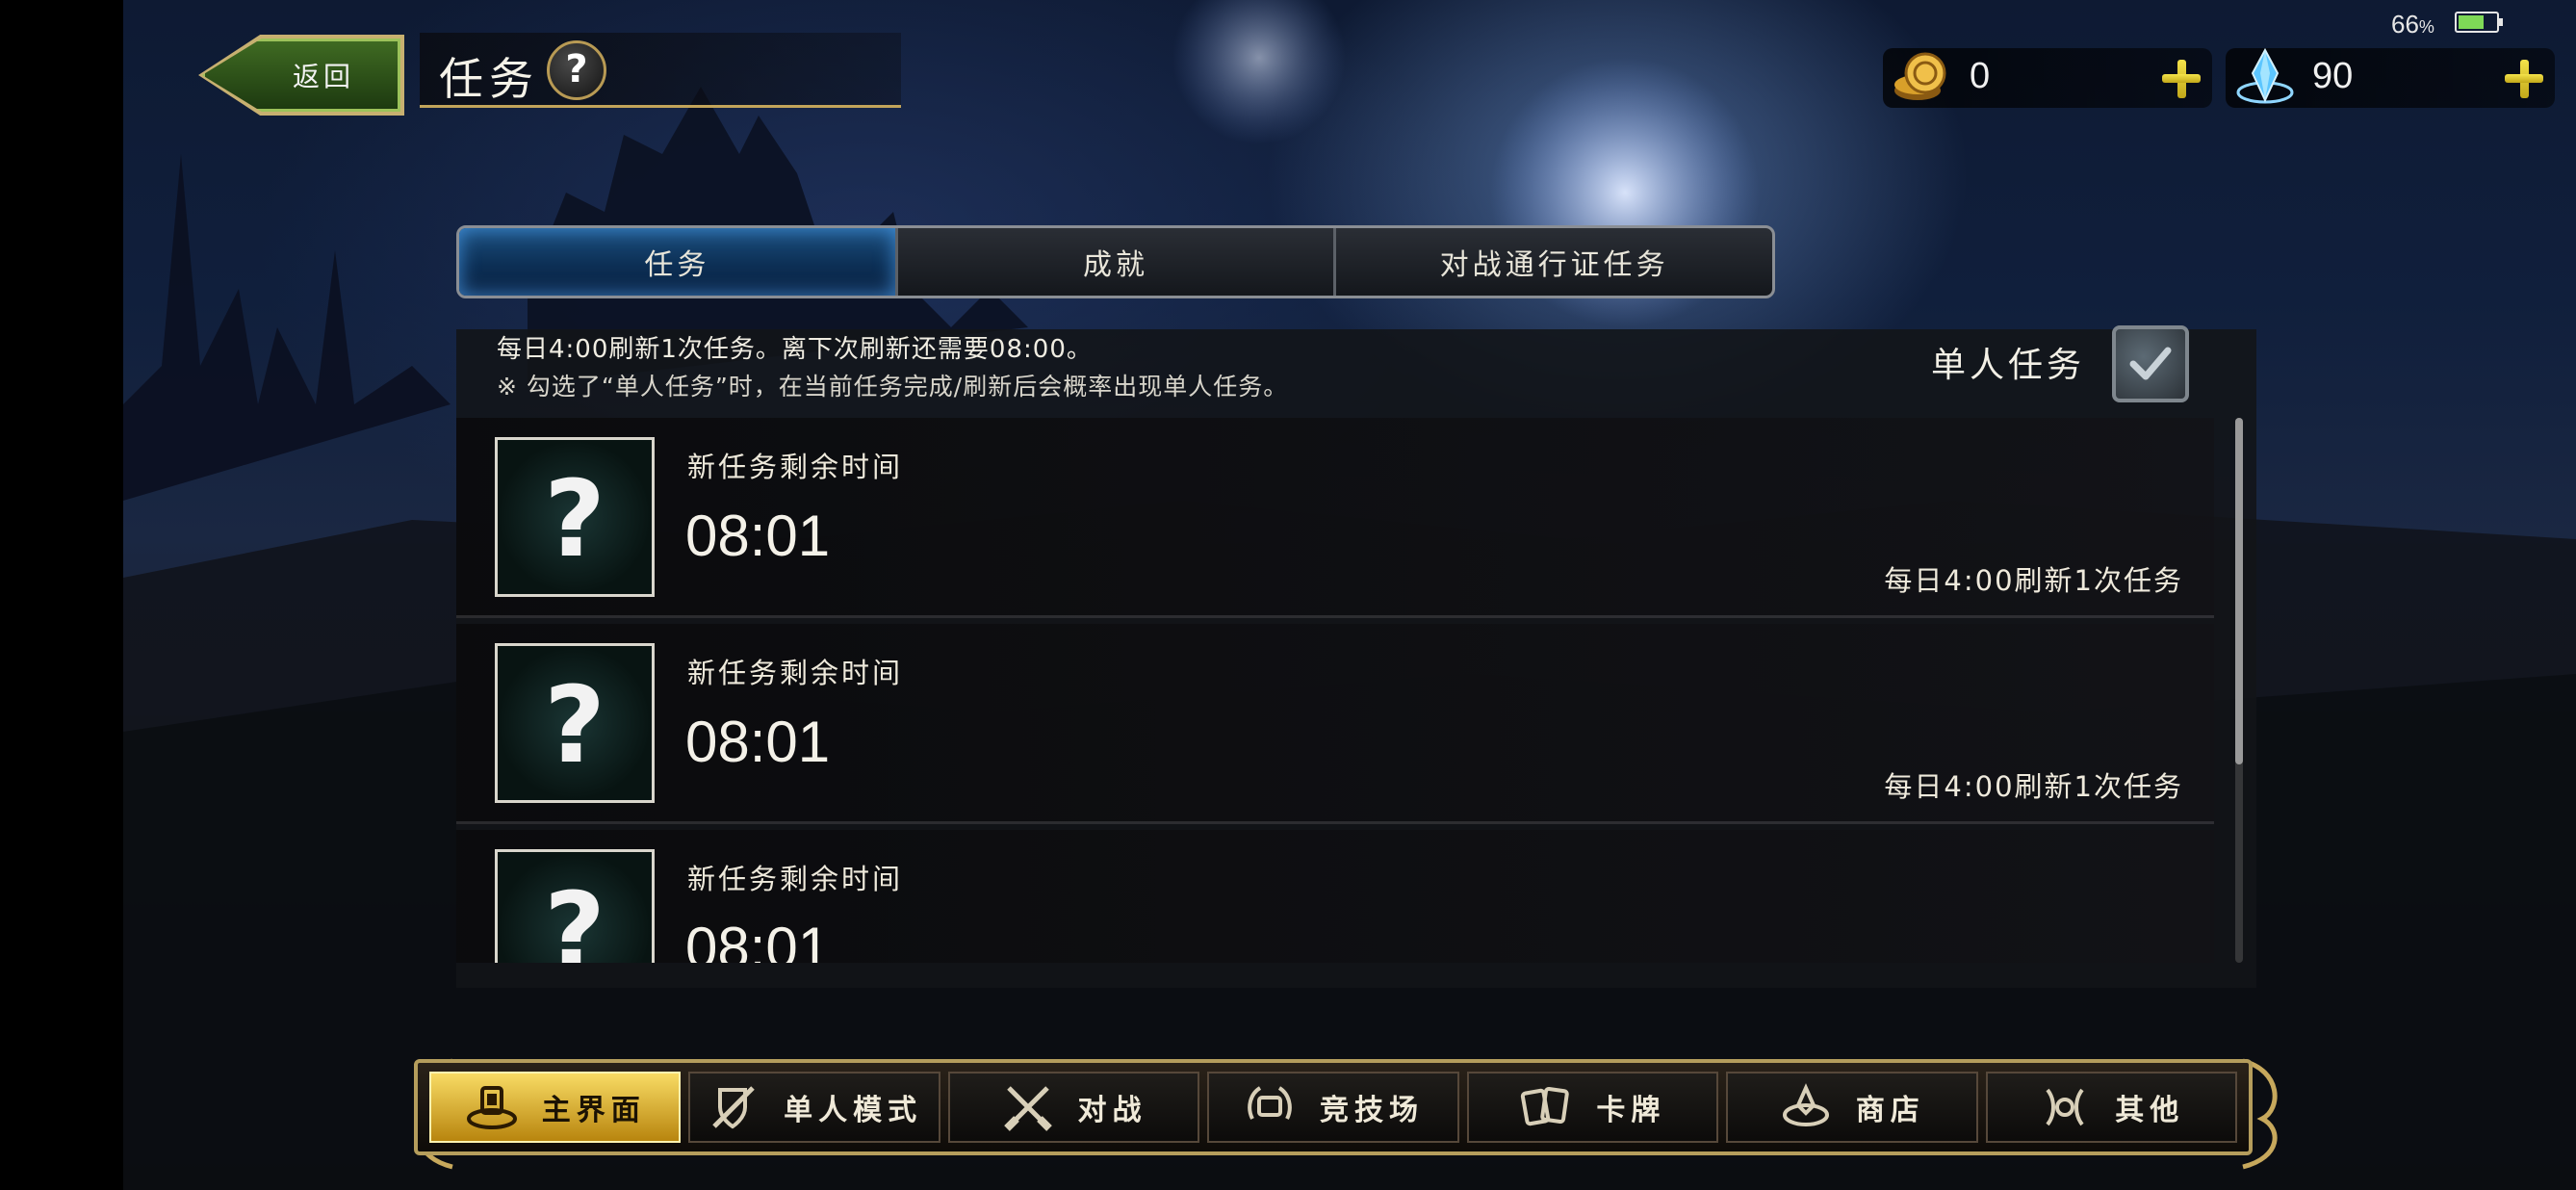 Image resolution: width=2576 pixels, height=1190 pixels. What do you see at coordinates (576, 70) in the screenshot?
I see `help-question-icon: ?` at bounding box center [576, 70].